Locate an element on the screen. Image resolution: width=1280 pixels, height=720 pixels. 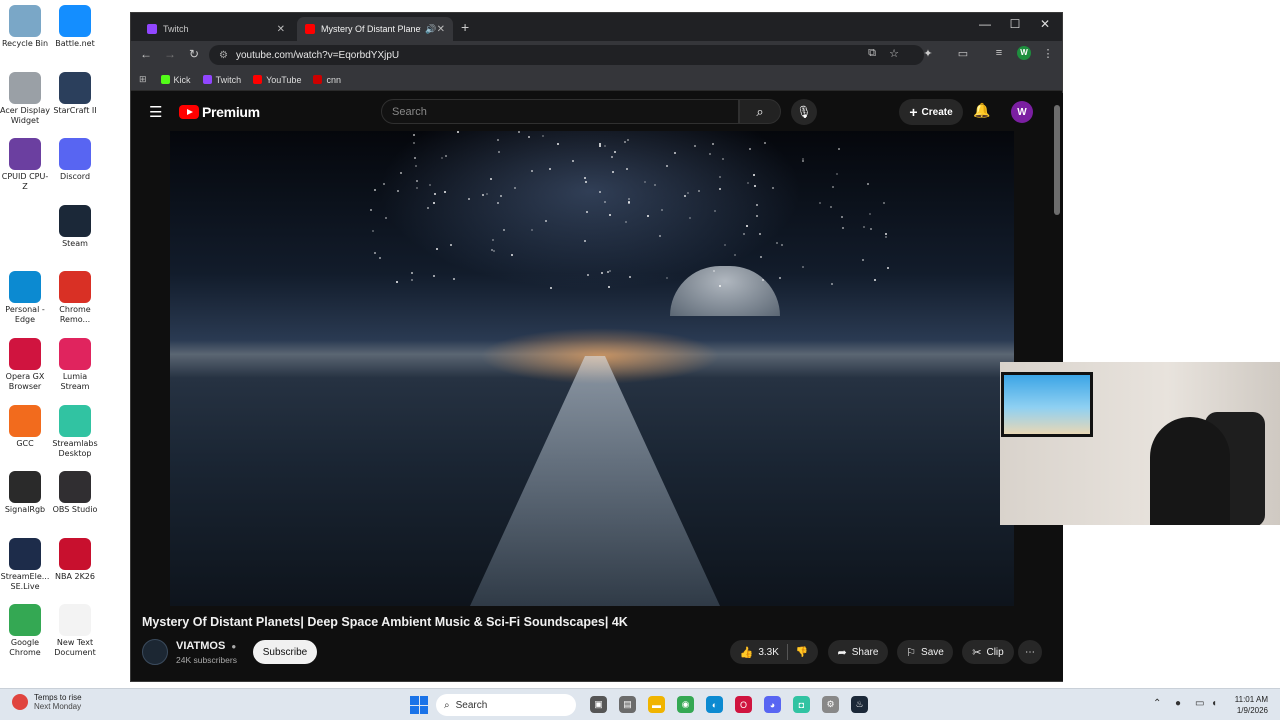
desktop-icon: SignalRgb is located at coordinates (25, 493).